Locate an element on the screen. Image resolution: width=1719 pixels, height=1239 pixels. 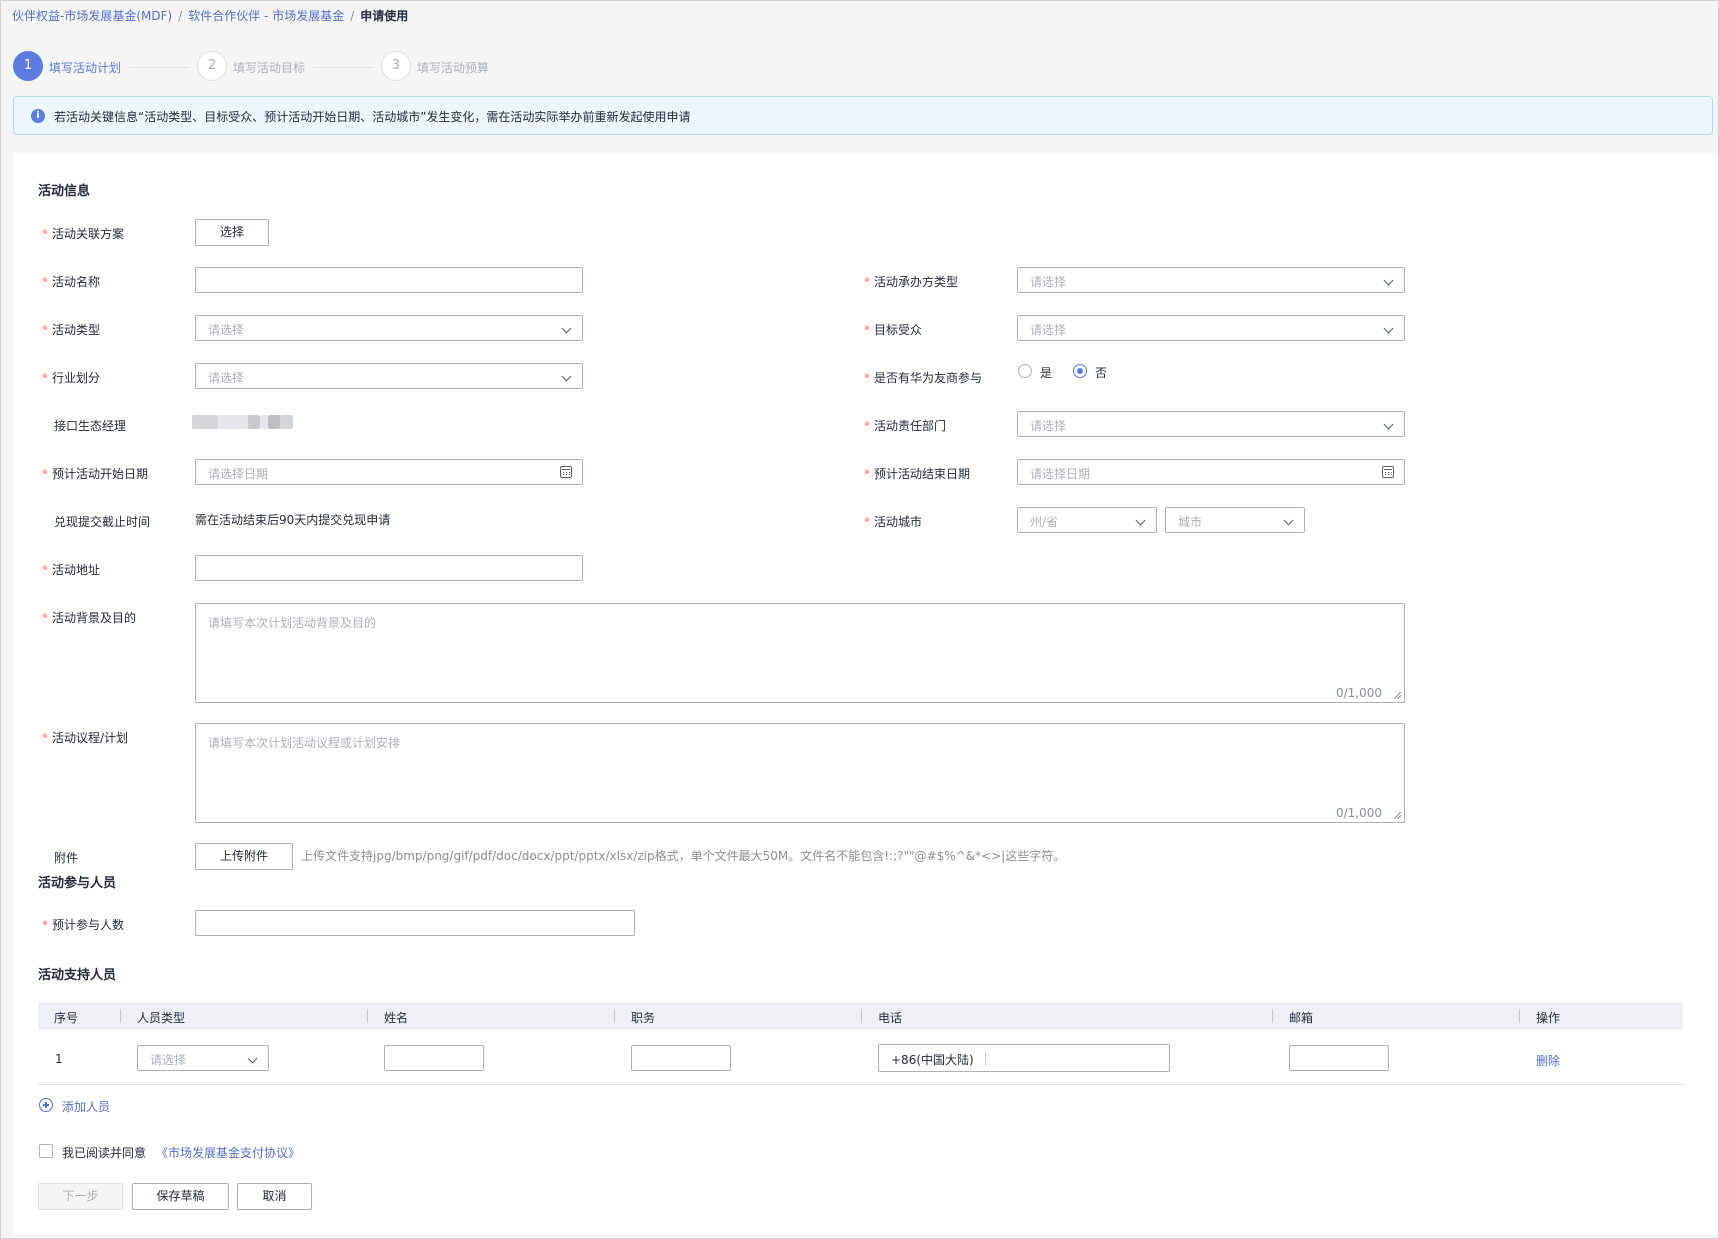
breadcrumb-link-software-partner: 软件合作伙伴 - 市场发展基金 is located at coordinates (266, 16).